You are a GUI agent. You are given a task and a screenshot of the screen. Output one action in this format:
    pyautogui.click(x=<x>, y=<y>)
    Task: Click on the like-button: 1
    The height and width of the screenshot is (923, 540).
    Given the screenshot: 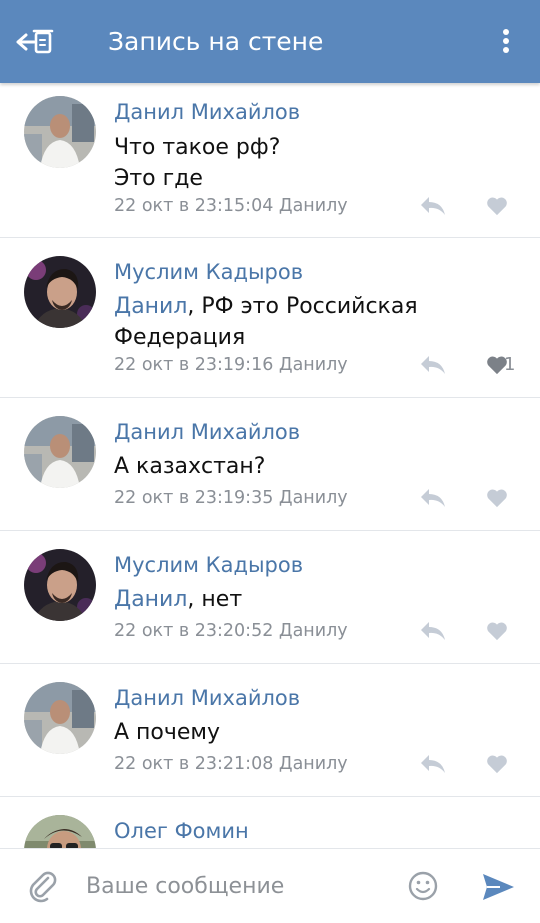 What is the action you would take?
    pyautogui.click(x=499, y=365)
    